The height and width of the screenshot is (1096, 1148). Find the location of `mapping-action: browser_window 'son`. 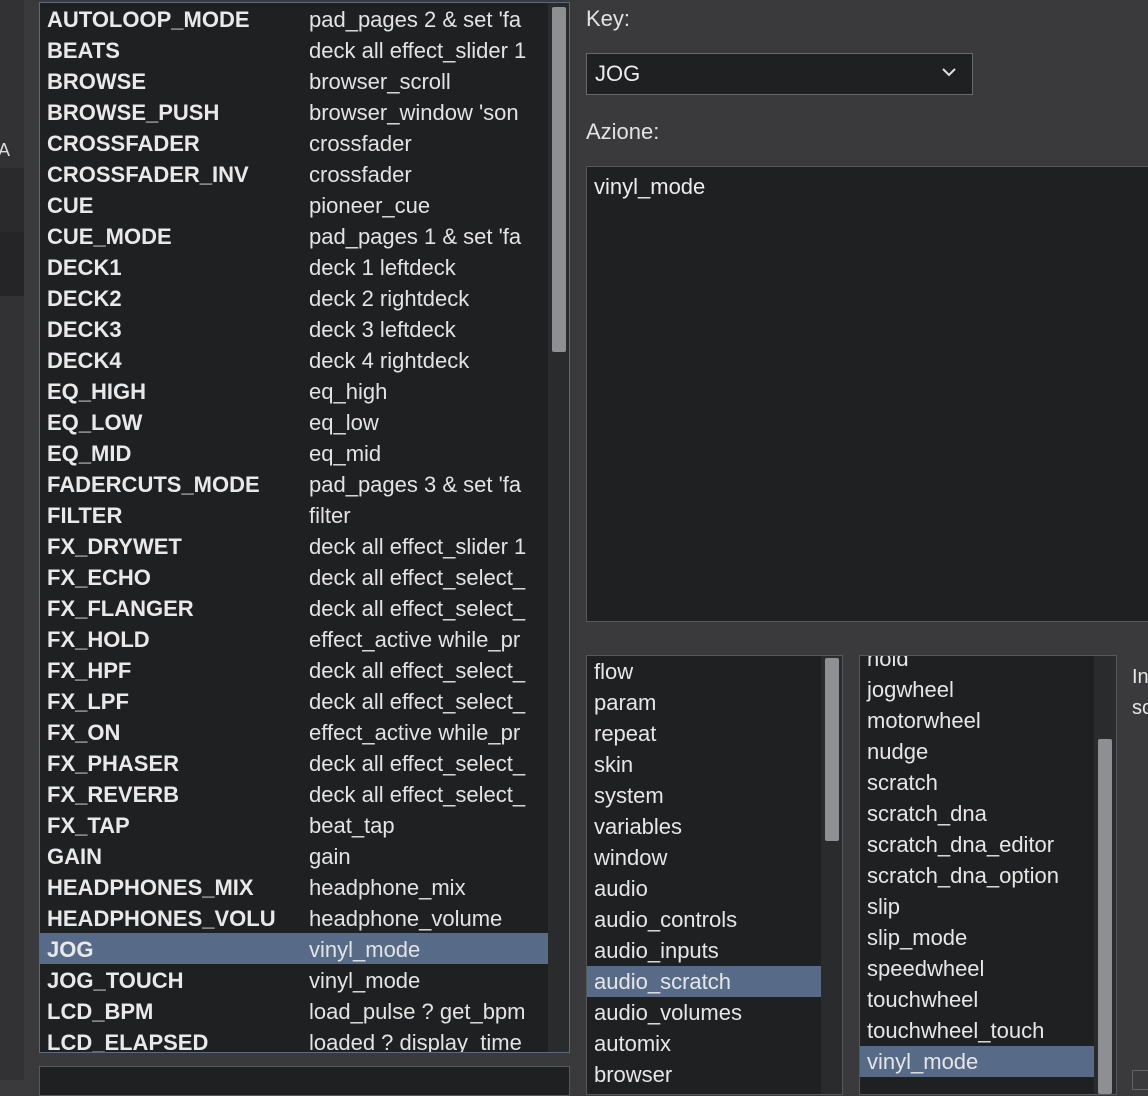

mapping-action: browser_window 'son is located at coordinates (414, 112).